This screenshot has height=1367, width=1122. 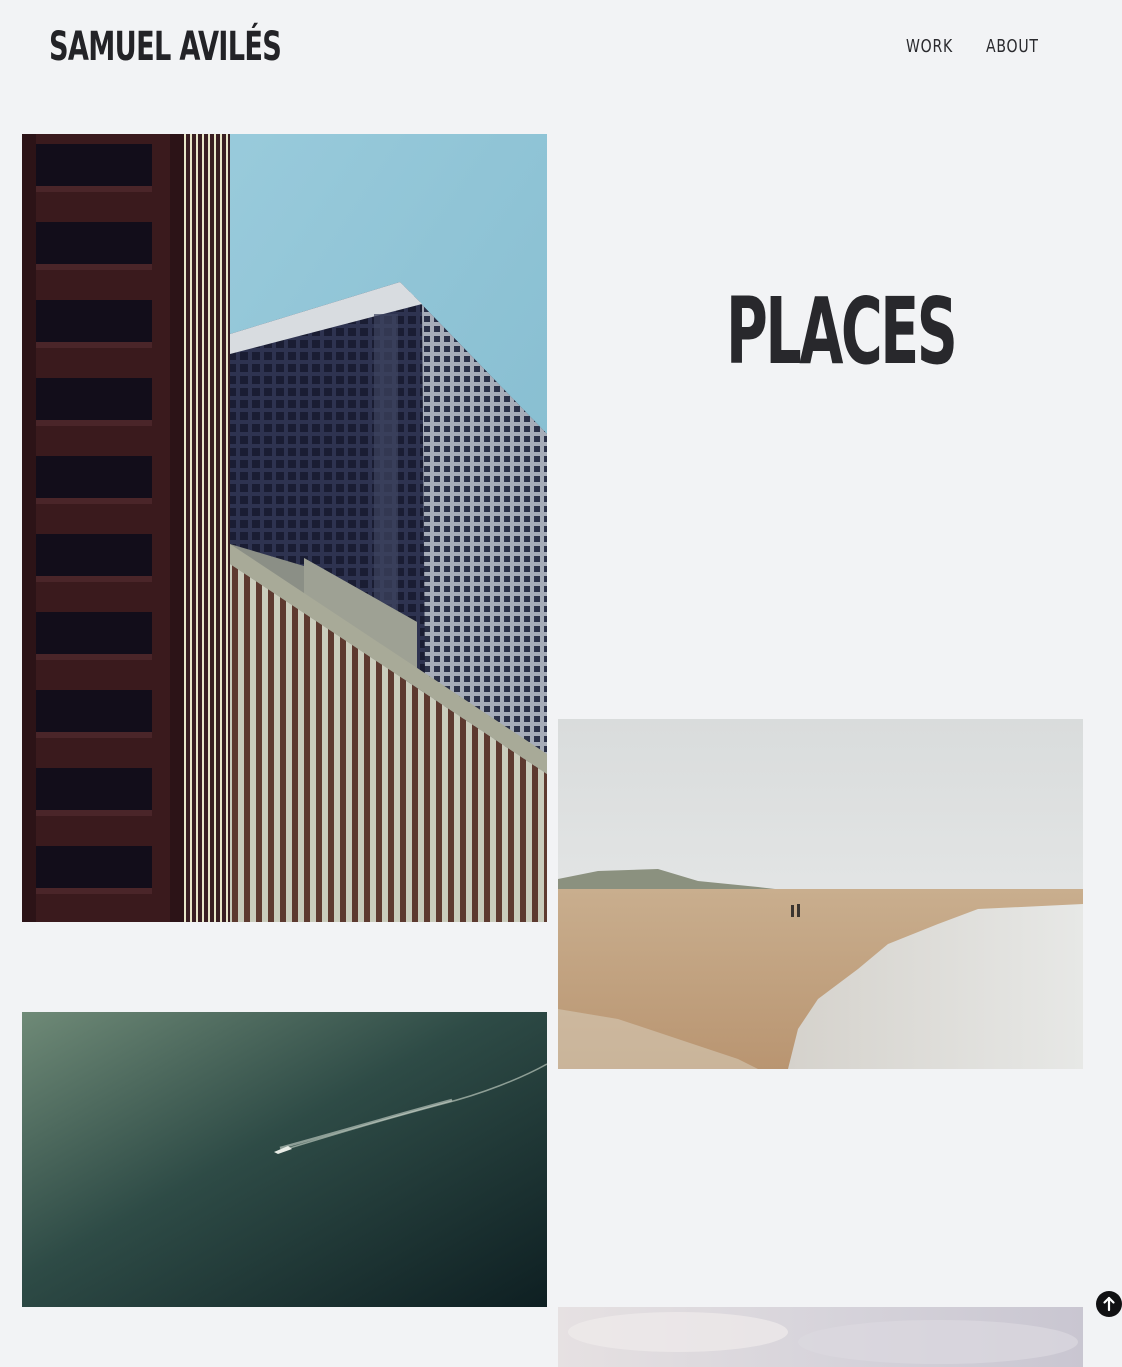 What do you see at coordinates (842, 331) in the screenshot?
I see `section-title: PLACES` at bounding box center [842, 331].